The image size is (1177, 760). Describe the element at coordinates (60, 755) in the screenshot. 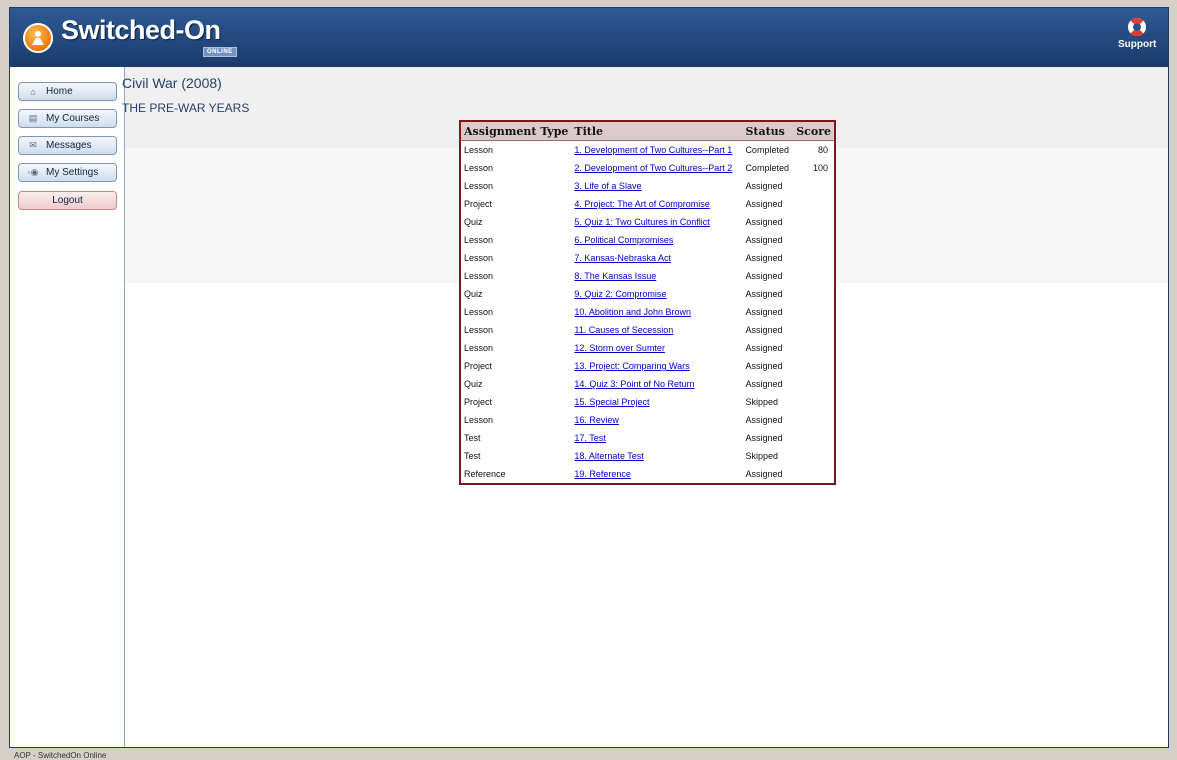

I see `status-bar-text: AOP - SwitchedOn Online` at that location.